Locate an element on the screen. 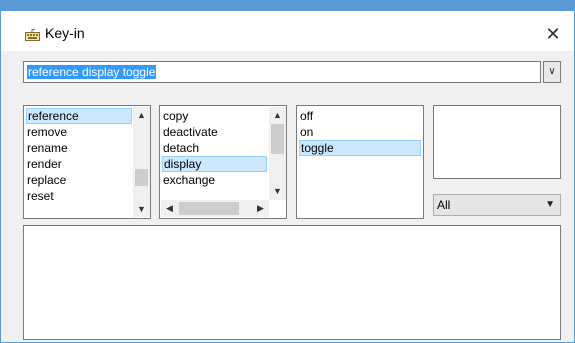 This screenshot has width=575, height=343. close-button: ✕ is located at coordinates (553, 34).